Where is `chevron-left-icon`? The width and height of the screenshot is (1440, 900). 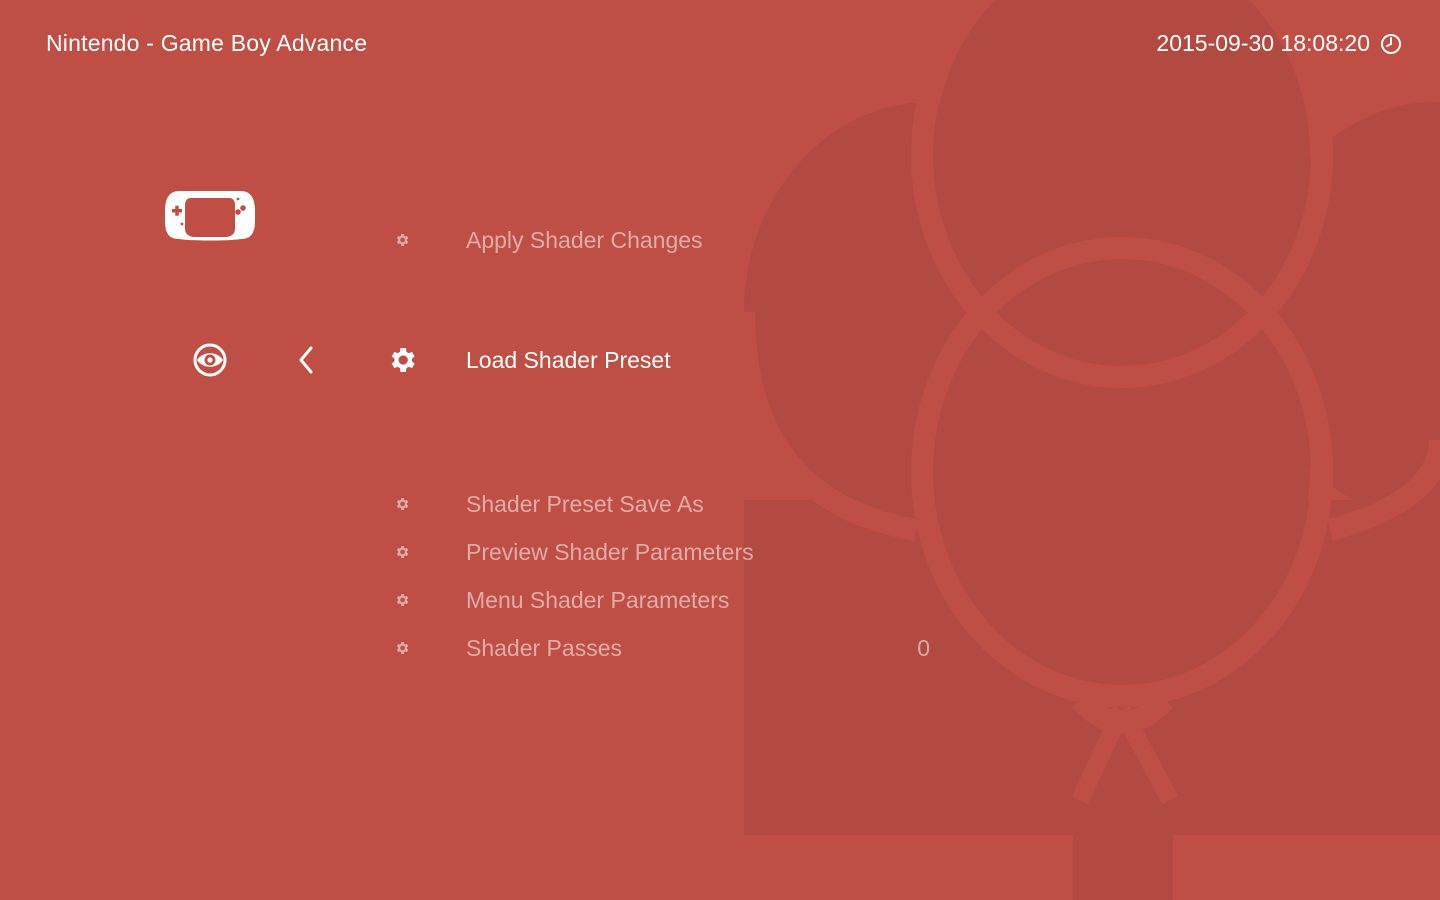
chevron-left-icon is located at coordinates (306, 362).